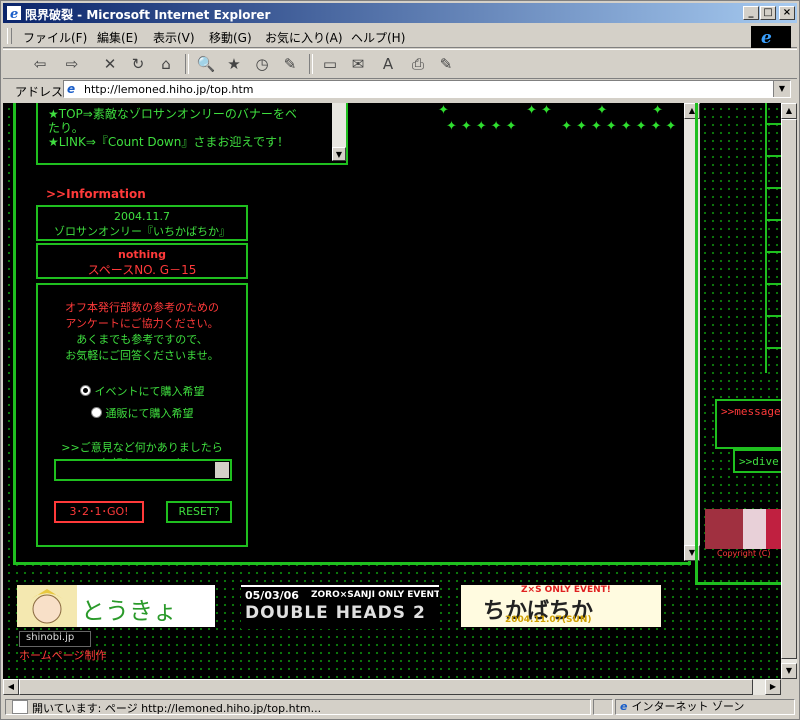 The width and height of the screenshot is (800, 720). Describe the element at coordinates (149, 413) in the screenshot. I see `radio-label: 通販にて購入希望` at that location.